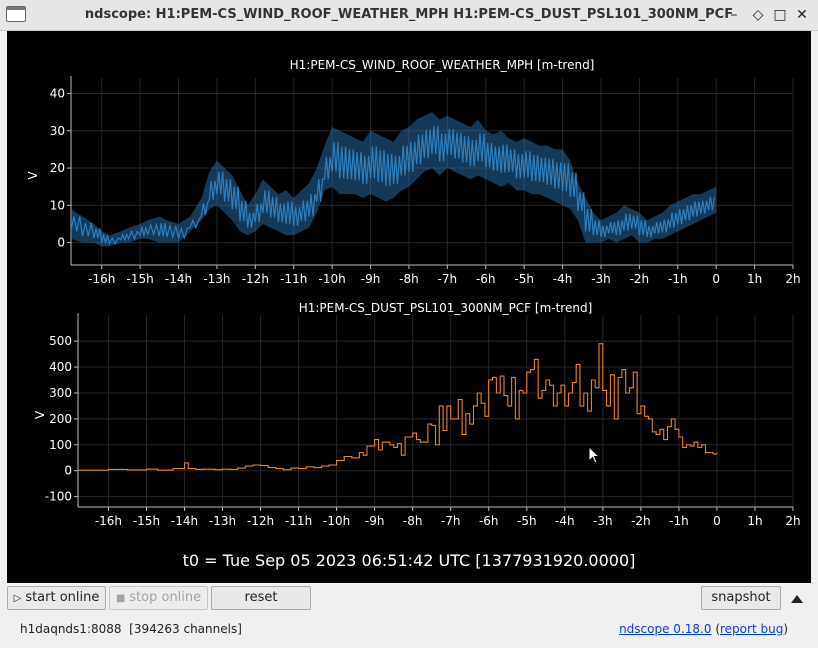 Image resolution: width=818 pixels, height=648 pixels. What do you see at coordinates (60, 367) in the screenshot?
I see `y-tick-label: 400` at bounding box center [60, 367].